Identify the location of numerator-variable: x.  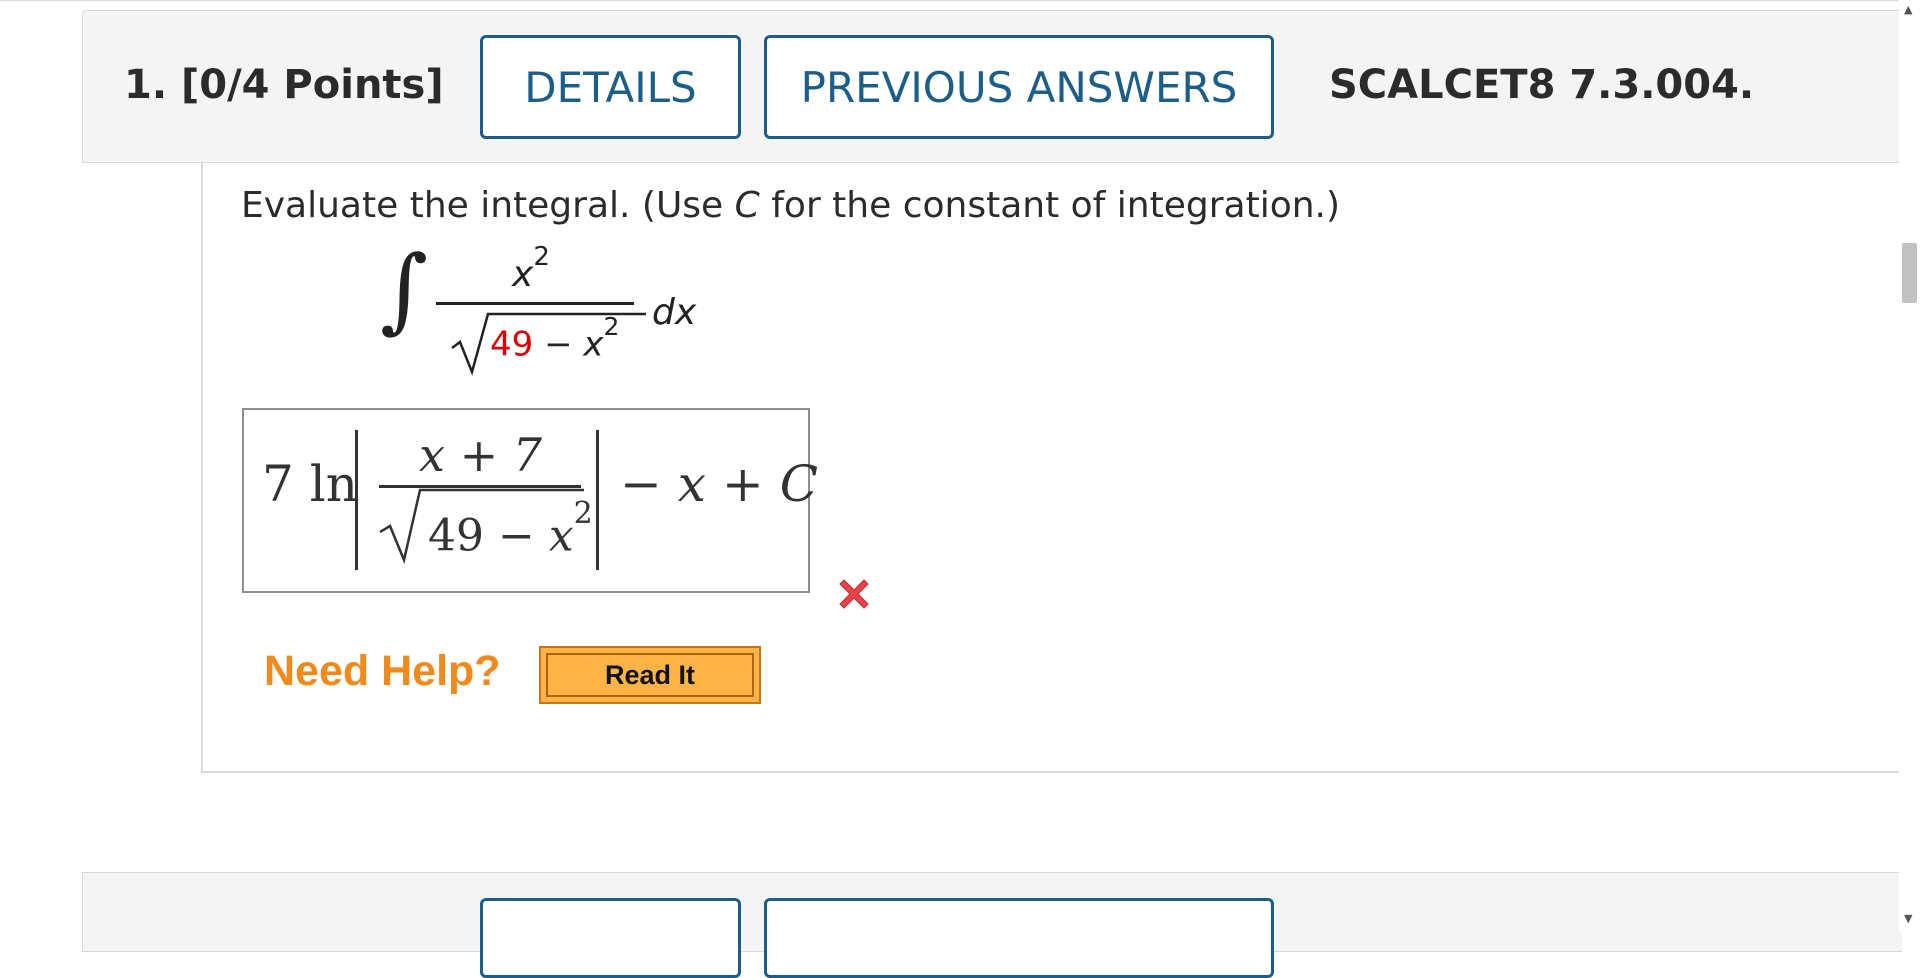
(523, 274).